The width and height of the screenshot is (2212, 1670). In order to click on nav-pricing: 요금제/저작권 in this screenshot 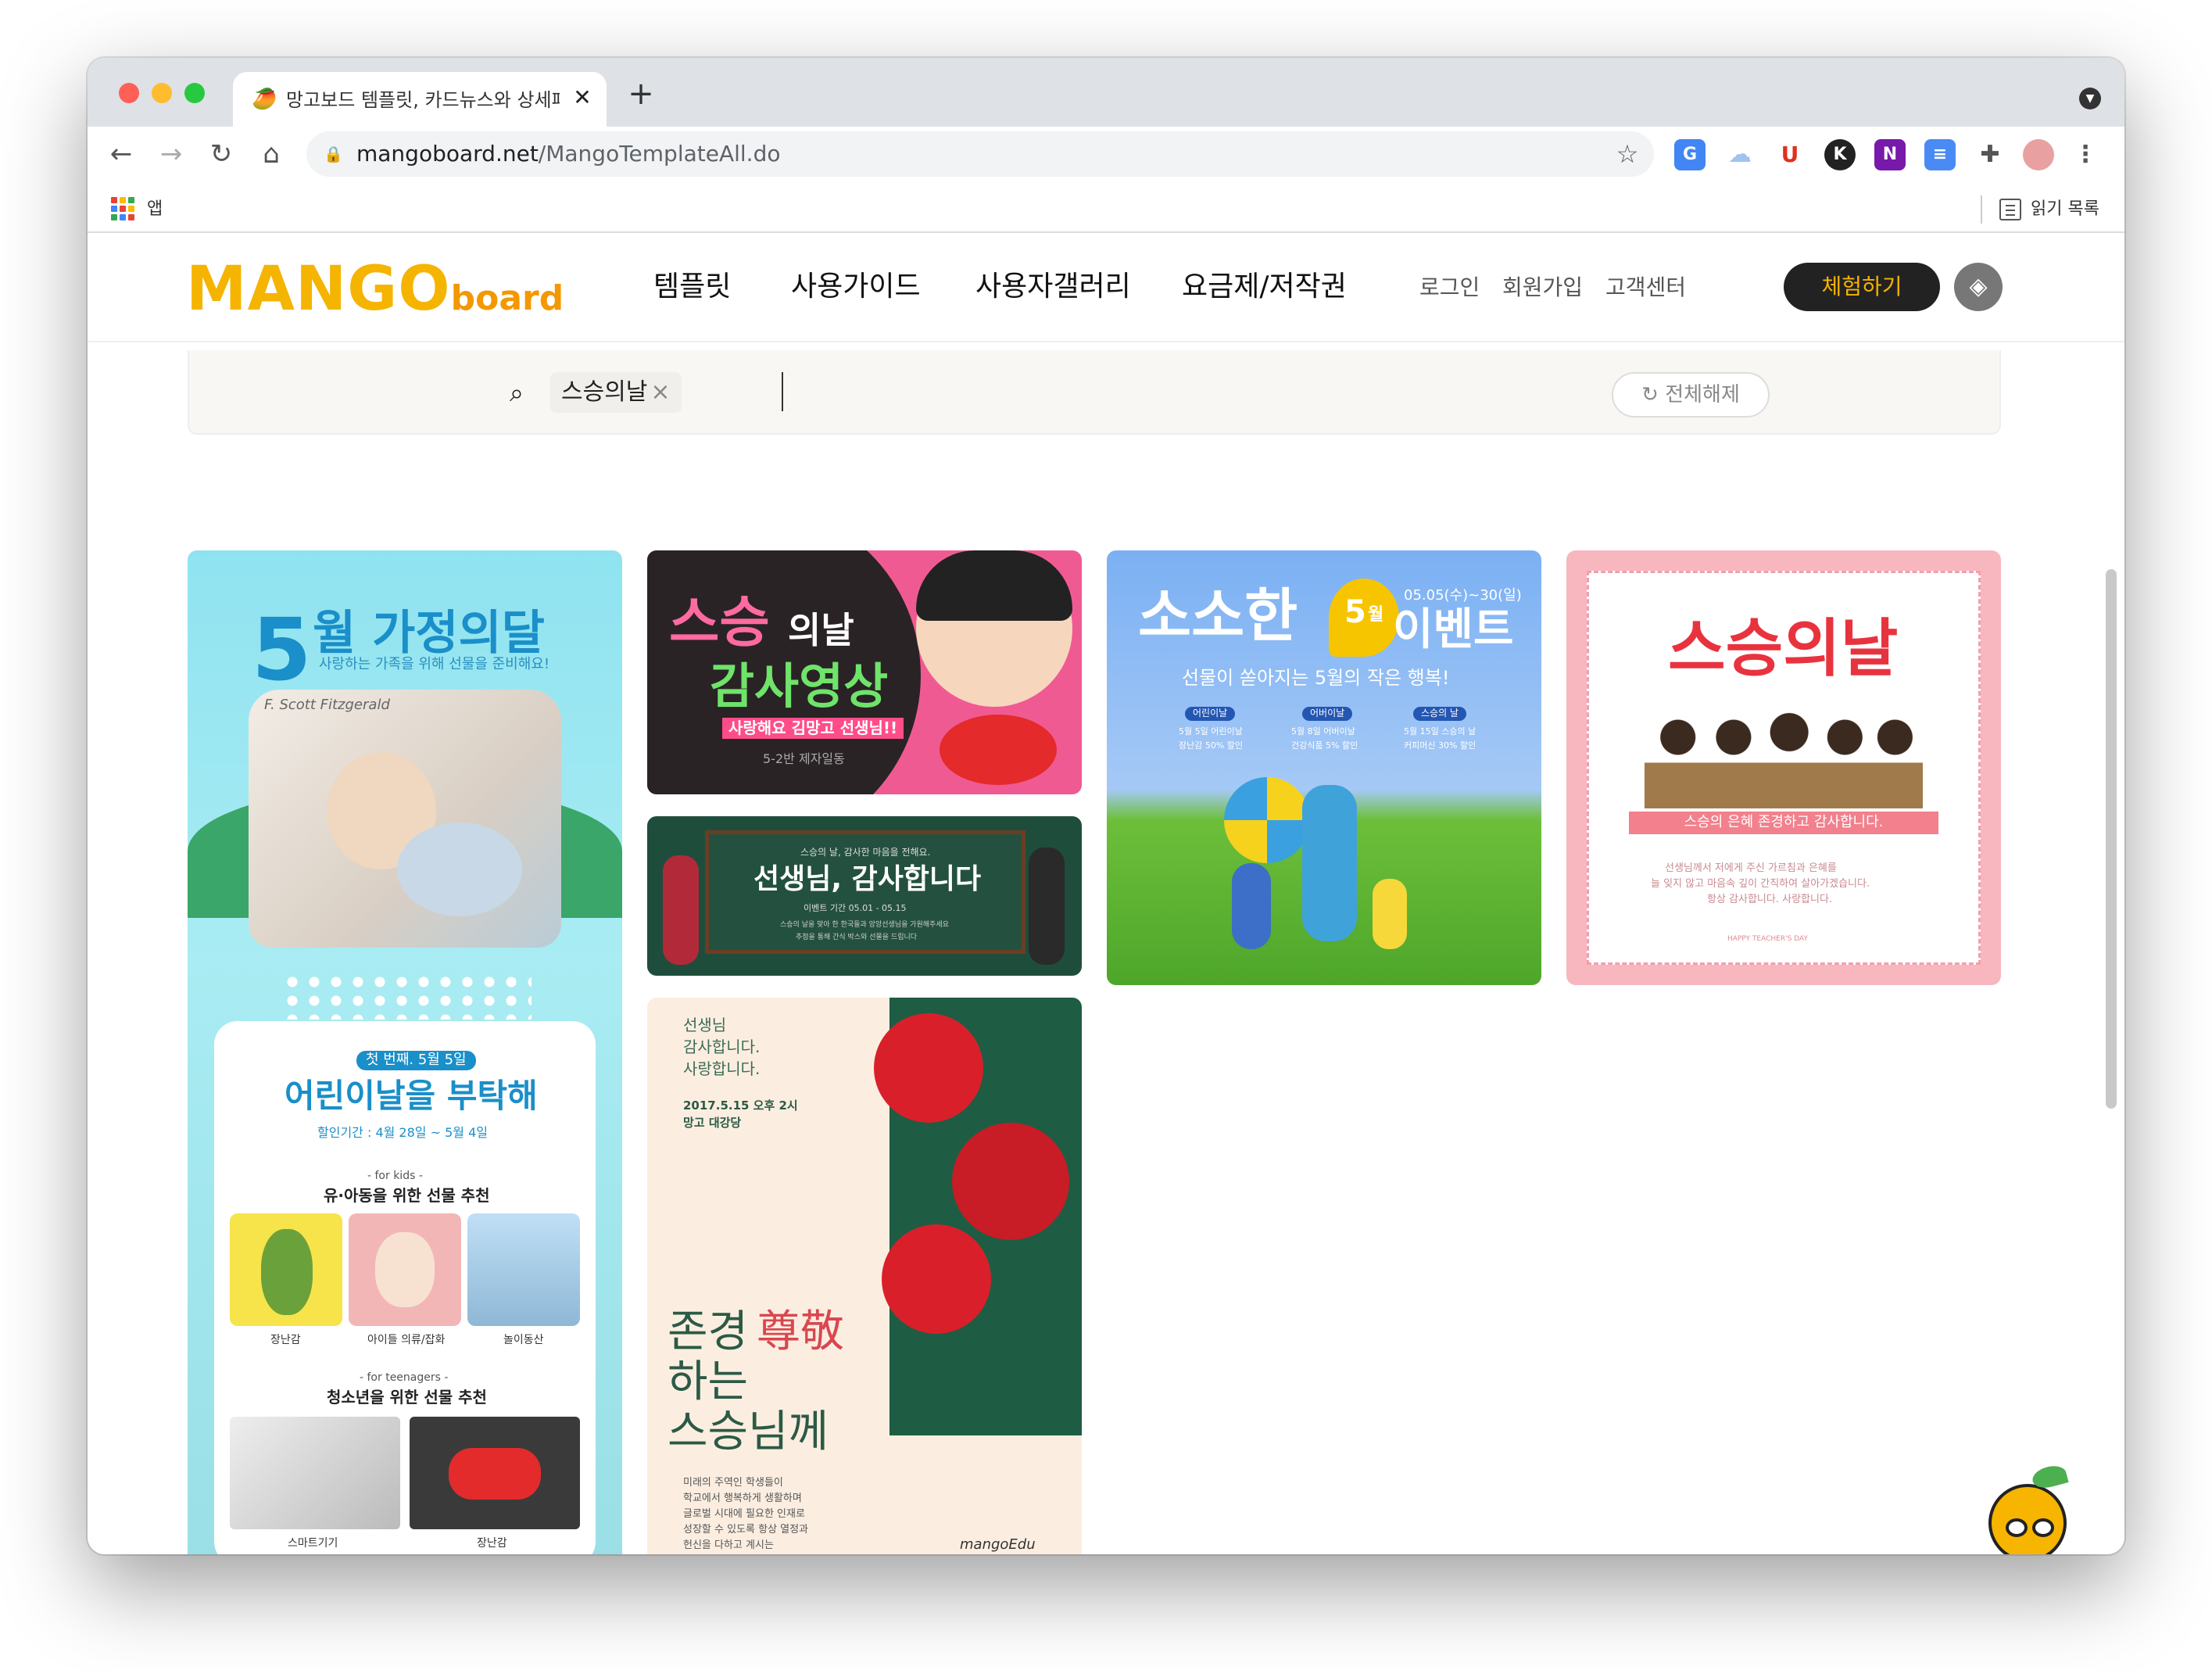, I will do `click(1264, 286)`.